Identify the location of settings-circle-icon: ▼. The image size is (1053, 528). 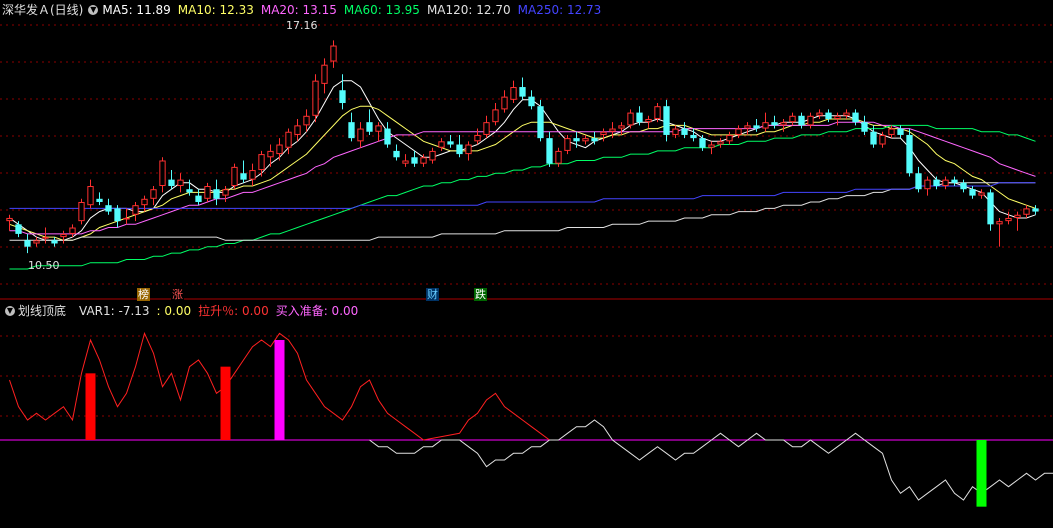
(93, 9).